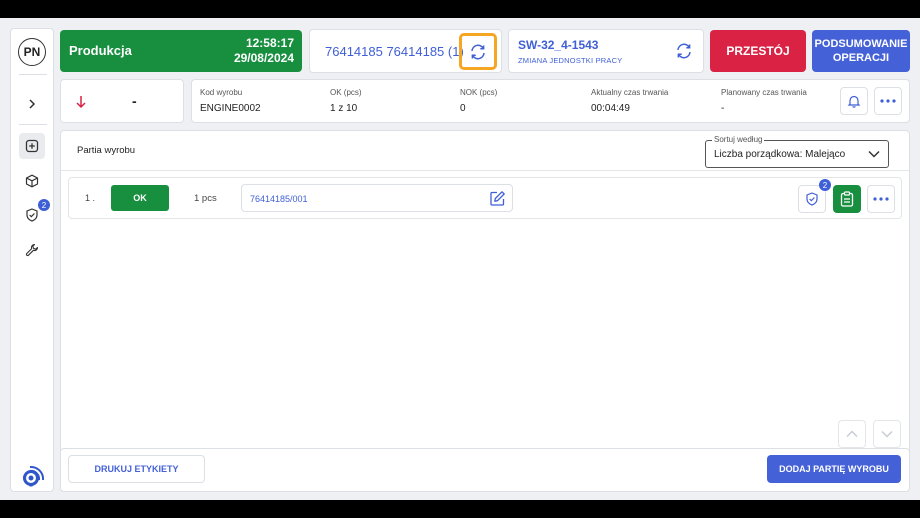 This screenshot has width=920, height=518. Describe the element at coordinates (230, 108) in the screenshot. I see `product-code-value: ENGINE0002` at that location.